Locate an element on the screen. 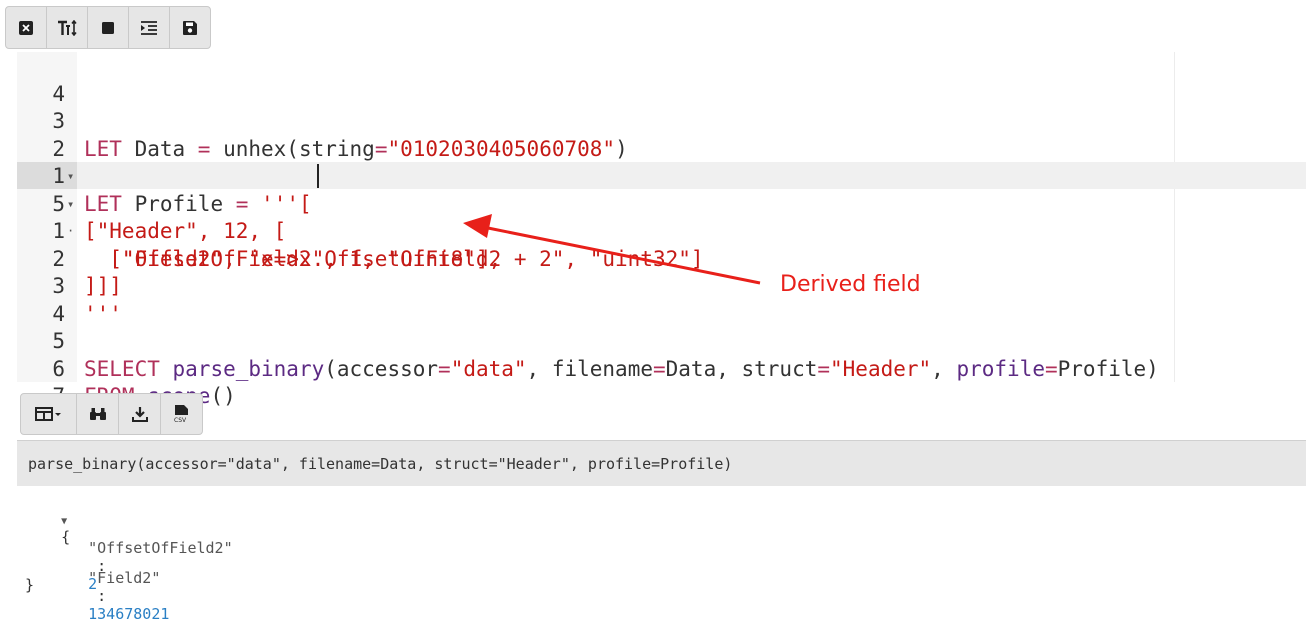 The height and width of the screenshot is (641, 1306). columns-button is located at coordinates (49, 414).